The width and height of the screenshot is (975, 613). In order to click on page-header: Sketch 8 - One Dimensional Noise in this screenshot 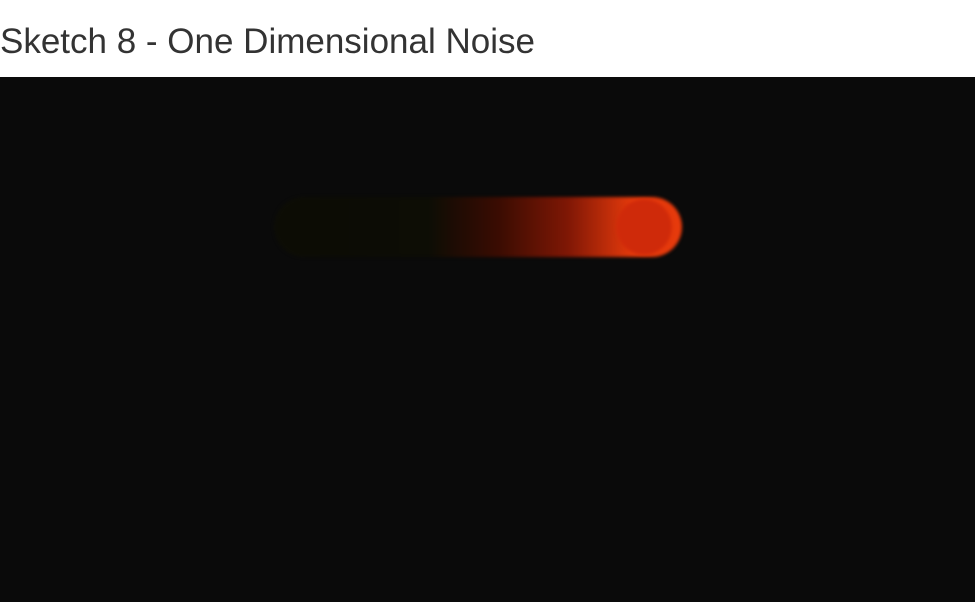, I will do `click(487, 38)`.